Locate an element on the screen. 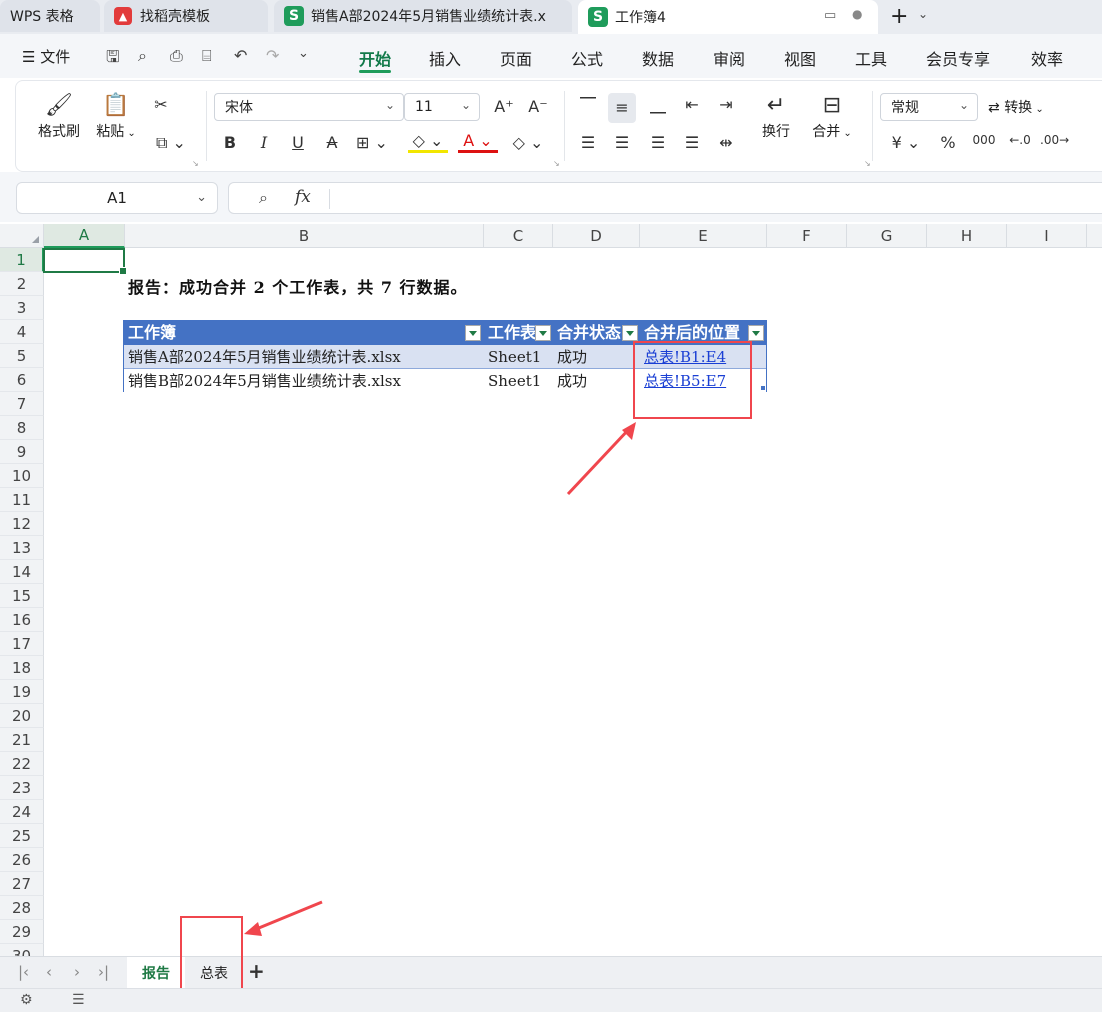  select-all-corner is located at coordinates (22, 236).